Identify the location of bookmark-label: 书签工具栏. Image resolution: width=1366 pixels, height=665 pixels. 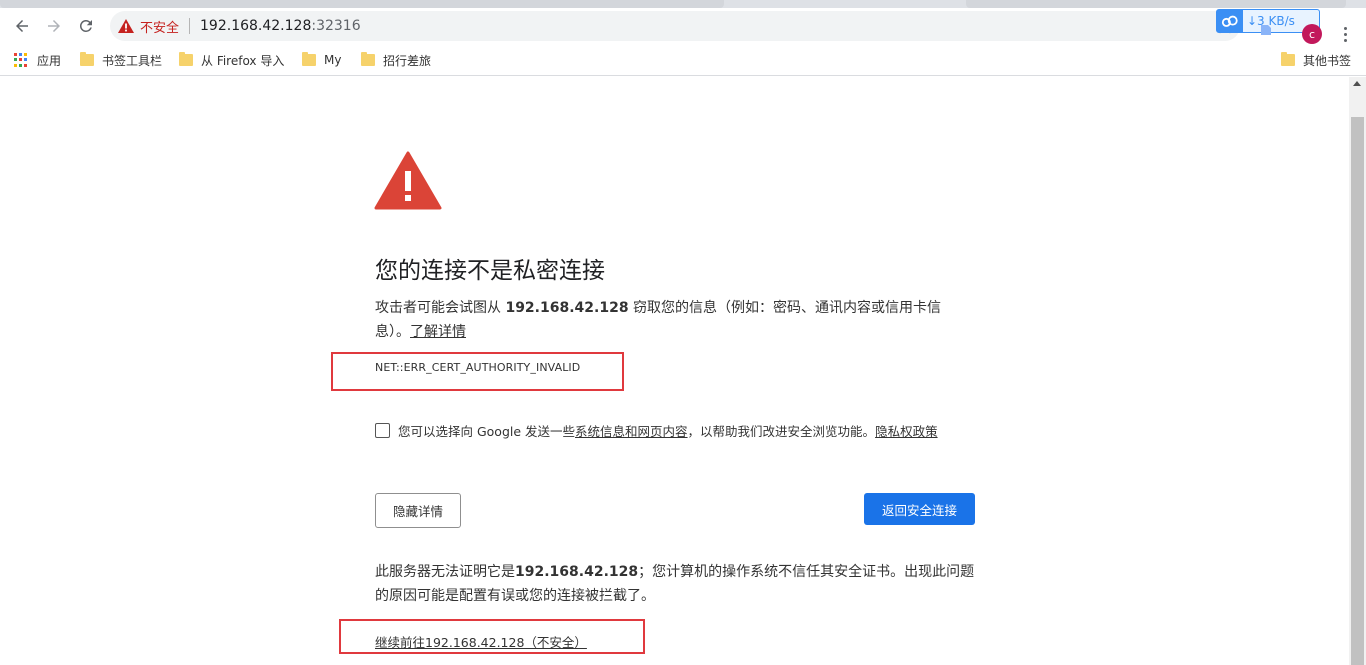
(132, 60).